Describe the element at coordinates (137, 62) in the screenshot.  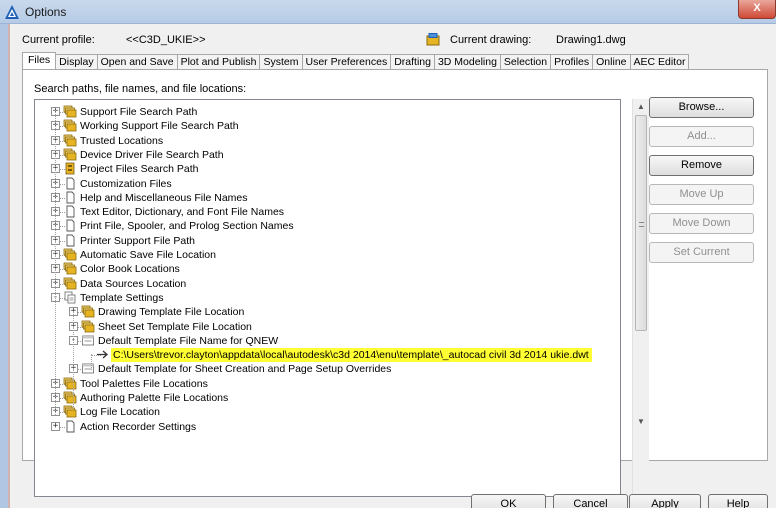
I see `tab-open-and-save: Open and Save` at that location.